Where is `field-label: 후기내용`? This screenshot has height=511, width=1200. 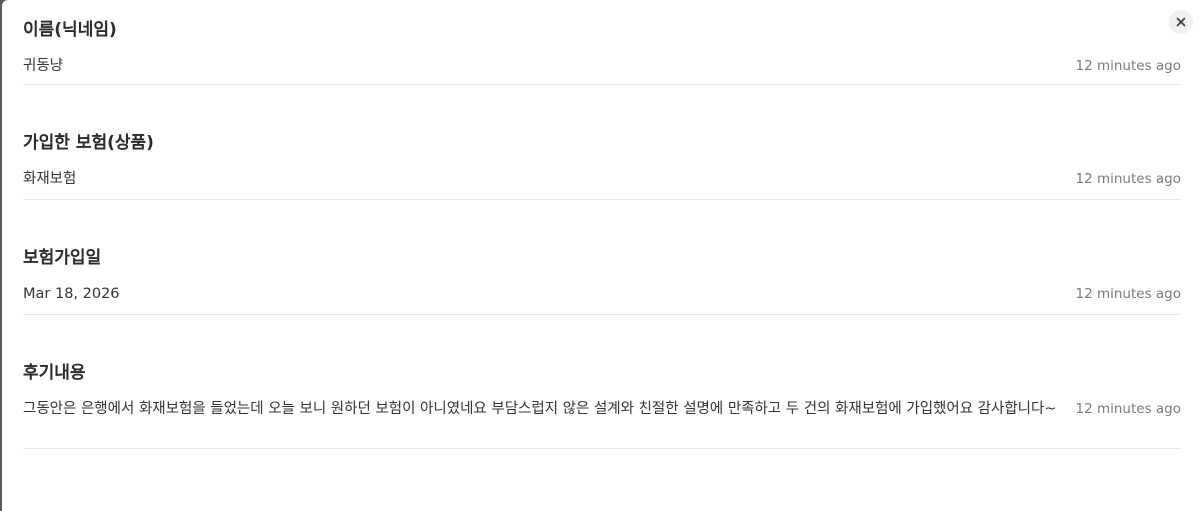
field-label: 후기내용 is located at coordinates (54, 373).